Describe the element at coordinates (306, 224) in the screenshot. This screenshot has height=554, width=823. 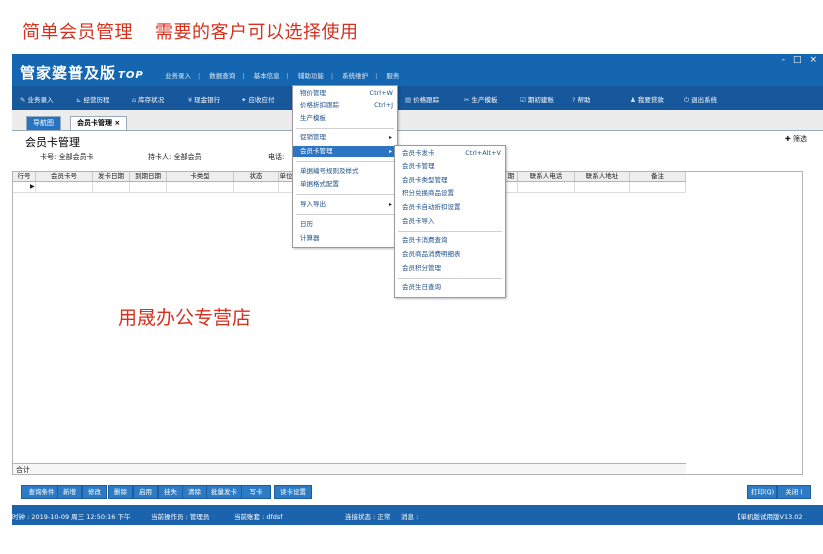
I see `menu-item-label: 日历` at that location.